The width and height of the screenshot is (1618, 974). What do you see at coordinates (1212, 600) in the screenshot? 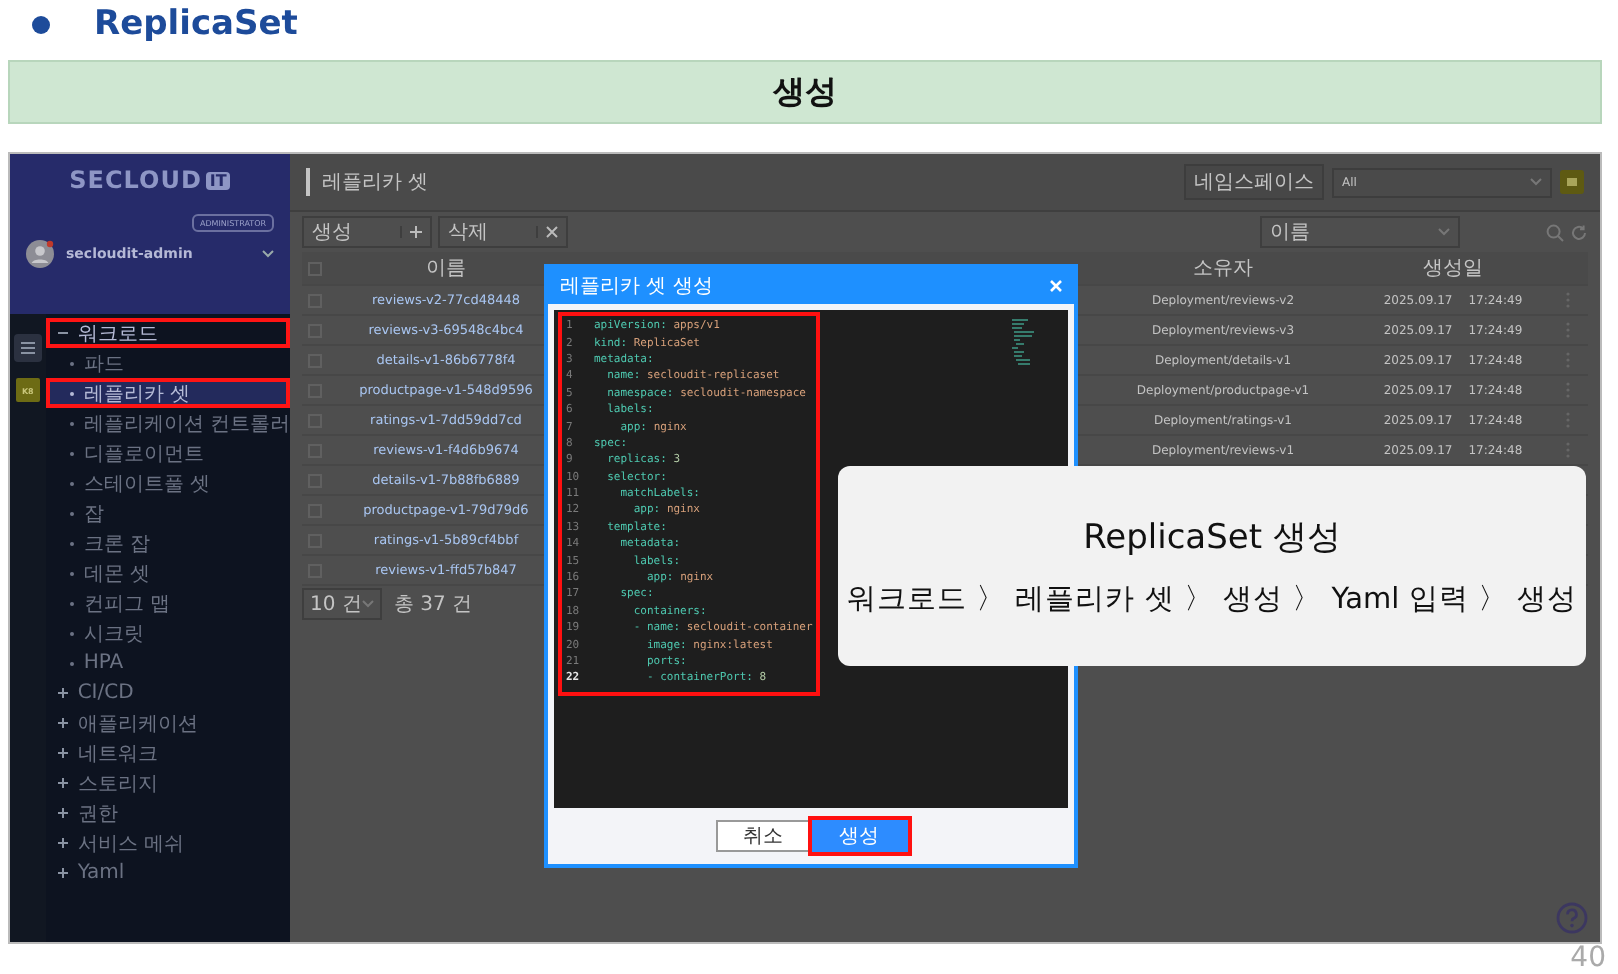
I see `callout-path: 워크로드 〉 레플리카 셋 〉 생성 〉 Yaml 입력 〉 생성` at bounding box center [1212, 600].